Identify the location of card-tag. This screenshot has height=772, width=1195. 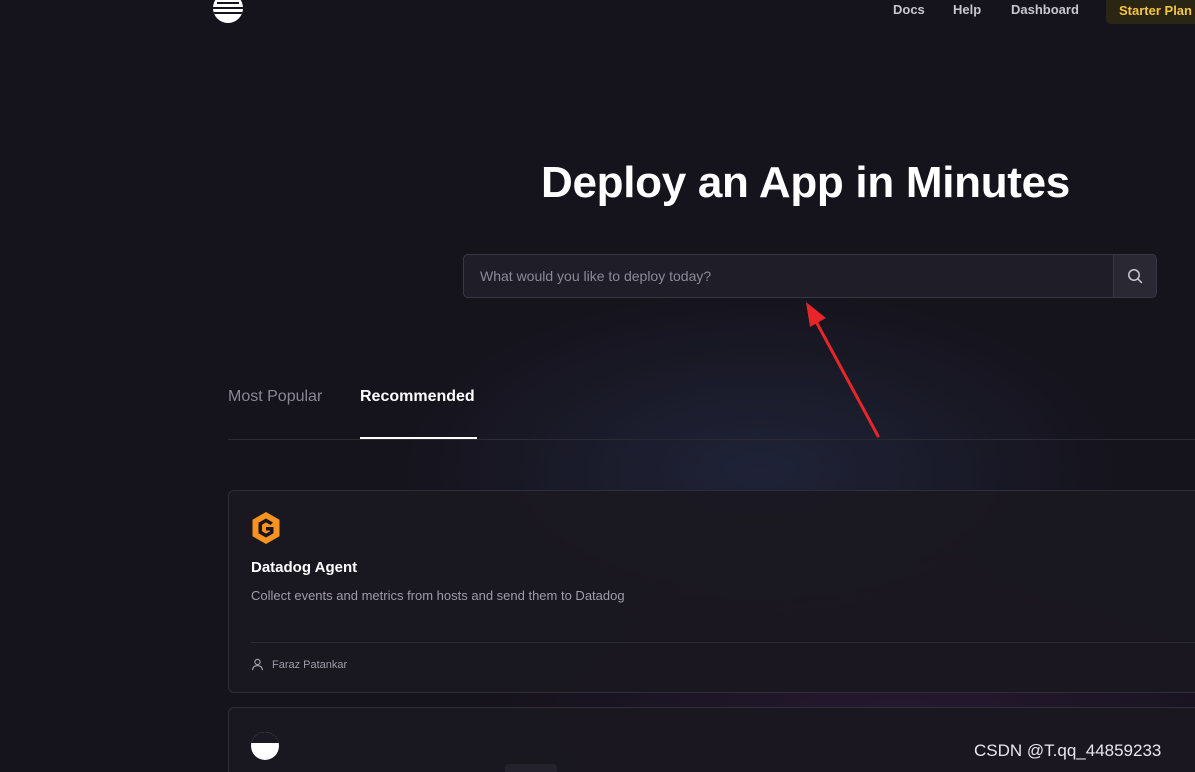
(531, 768).